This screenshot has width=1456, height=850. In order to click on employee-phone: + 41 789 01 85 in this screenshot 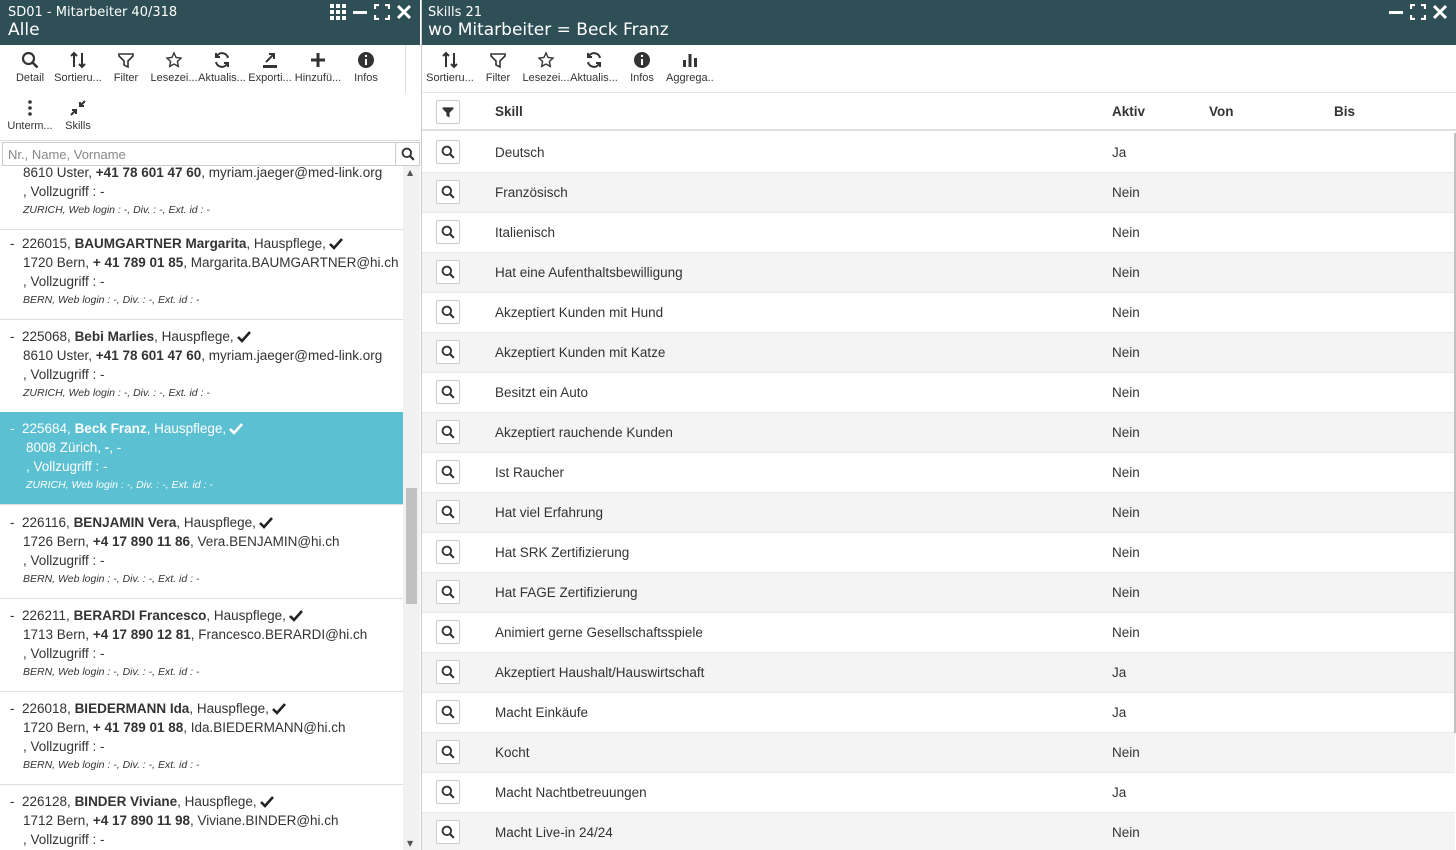, I will do `click(138, 262)`.